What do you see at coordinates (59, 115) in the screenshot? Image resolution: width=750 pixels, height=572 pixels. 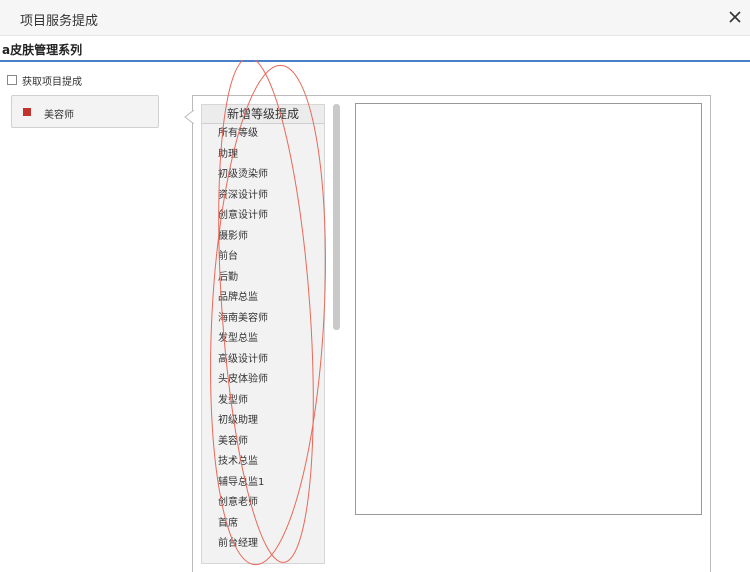 I see `category-label: 美容师` at bounding box center [59, 115].